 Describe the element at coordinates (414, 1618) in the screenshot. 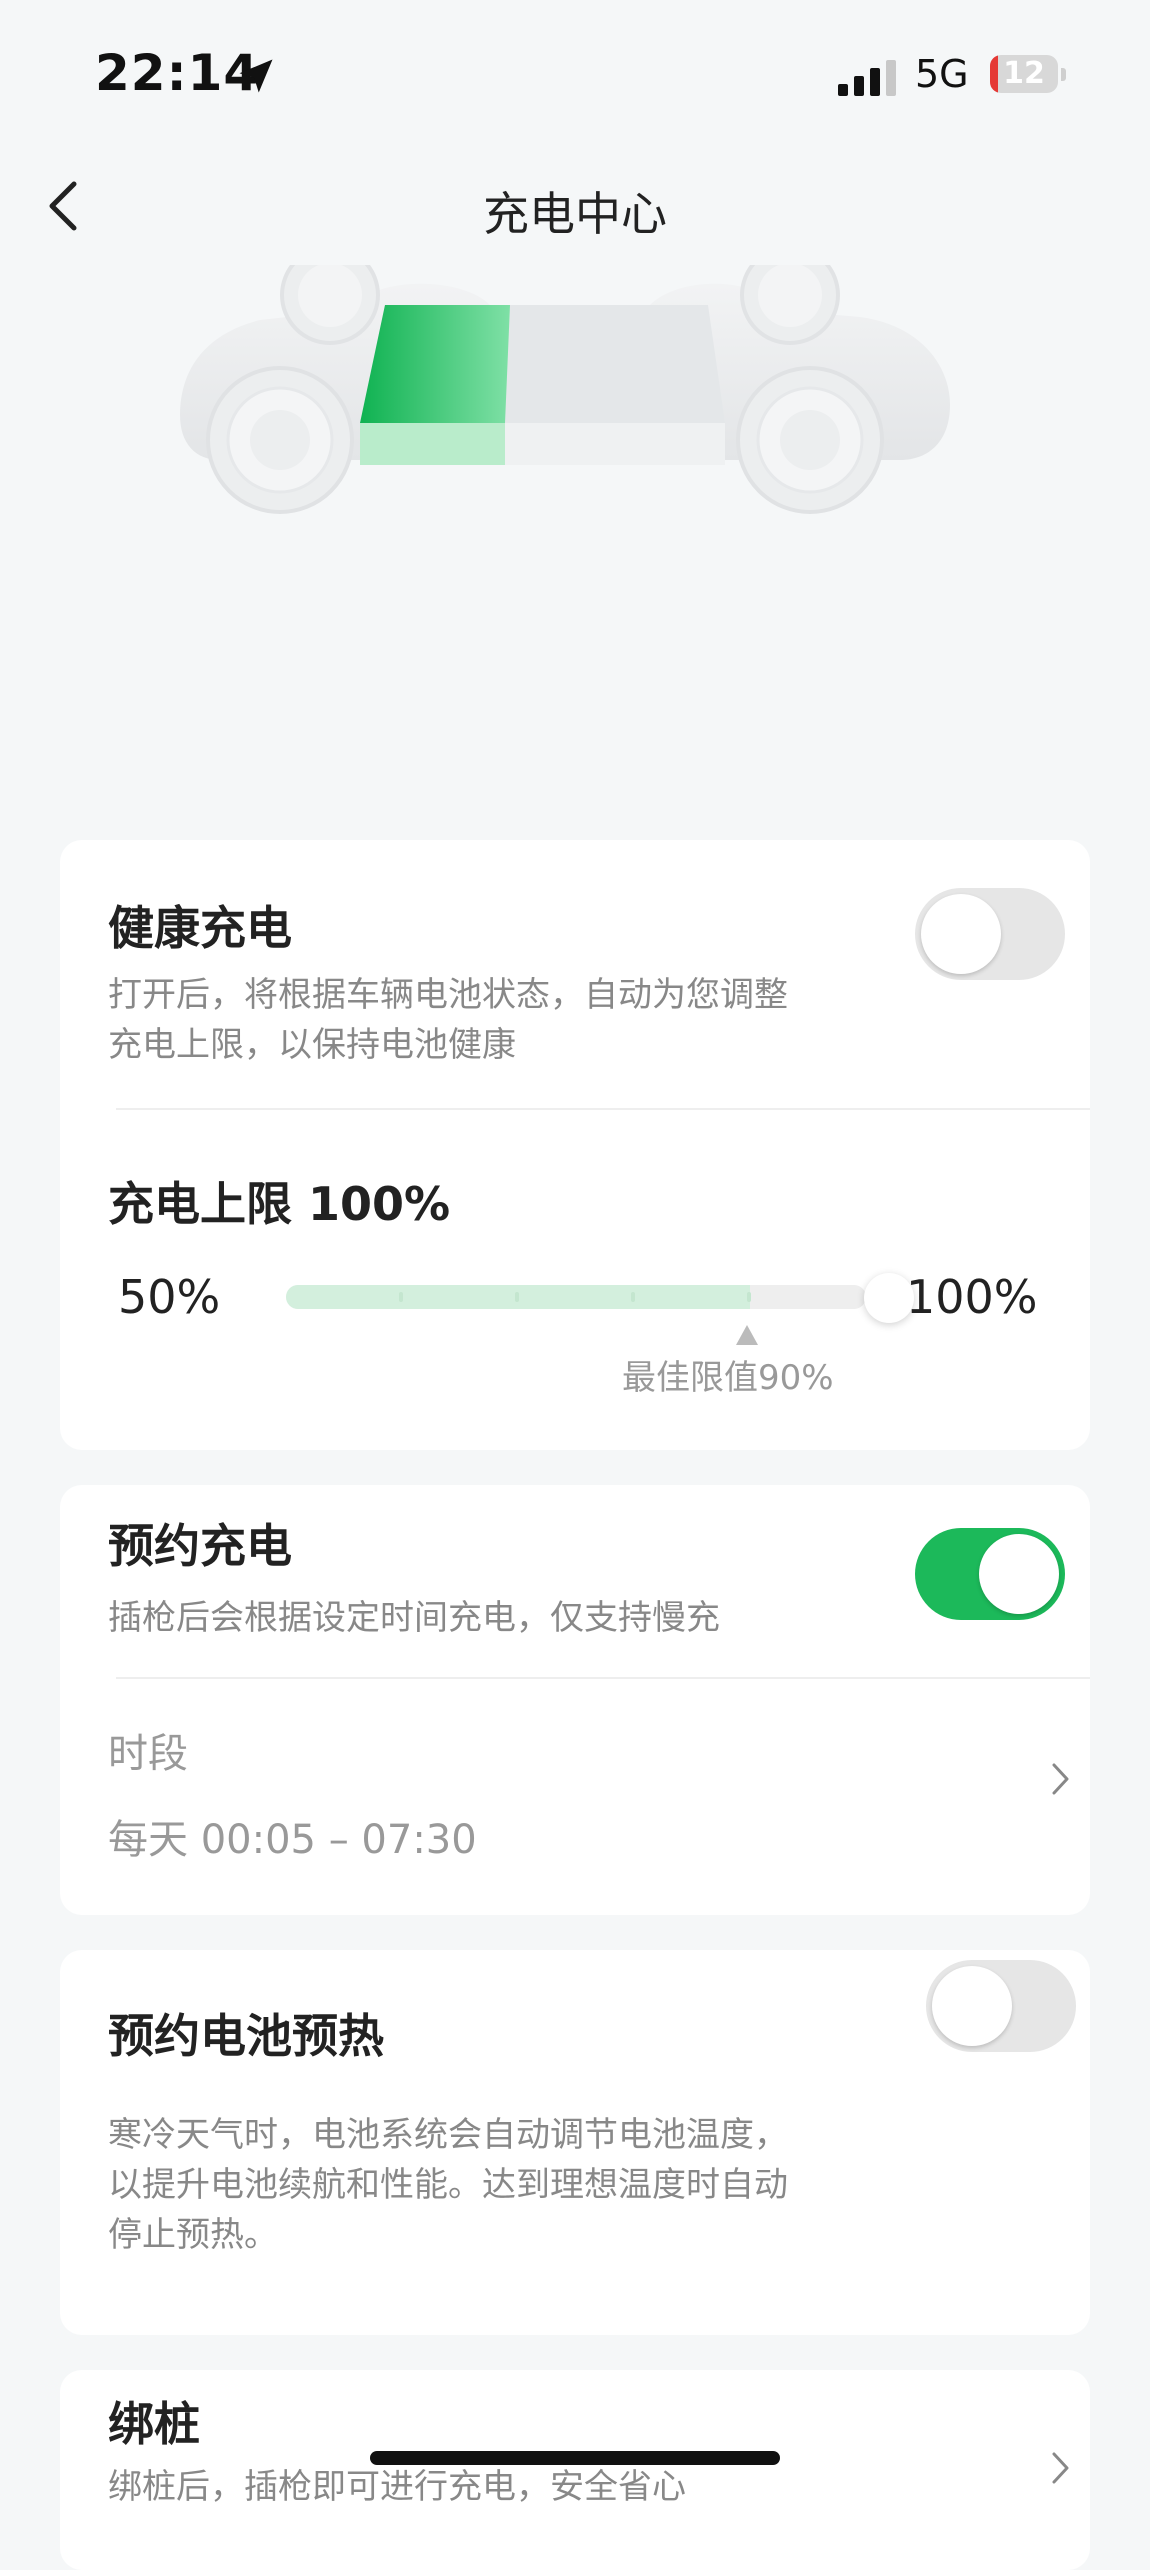

I see `scheduled-charging-description: 插枪后会根据设定时间充电，仅支持慢充` at that location.